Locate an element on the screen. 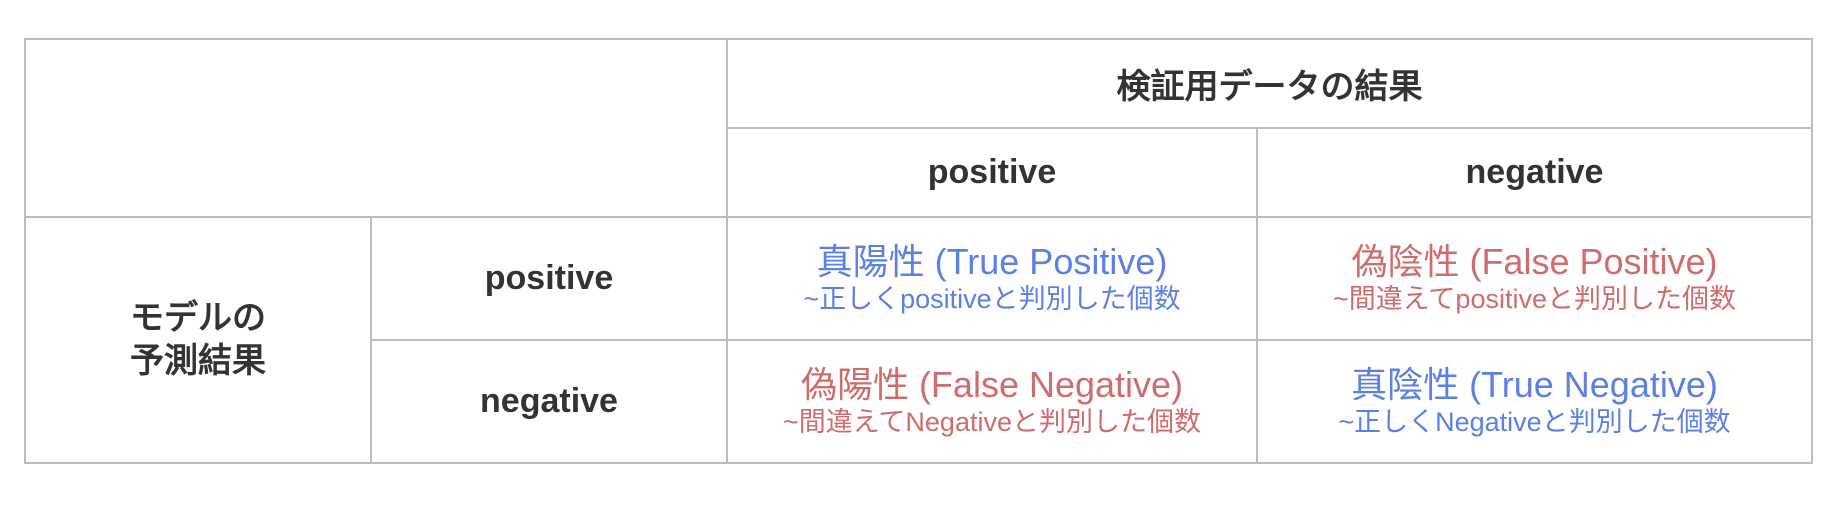  column-header-negative: negative is located at coordinates (1534, 172).